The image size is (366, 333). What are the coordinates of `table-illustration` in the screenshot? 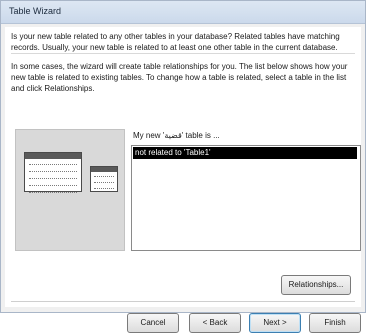 It's located at (70, 190).